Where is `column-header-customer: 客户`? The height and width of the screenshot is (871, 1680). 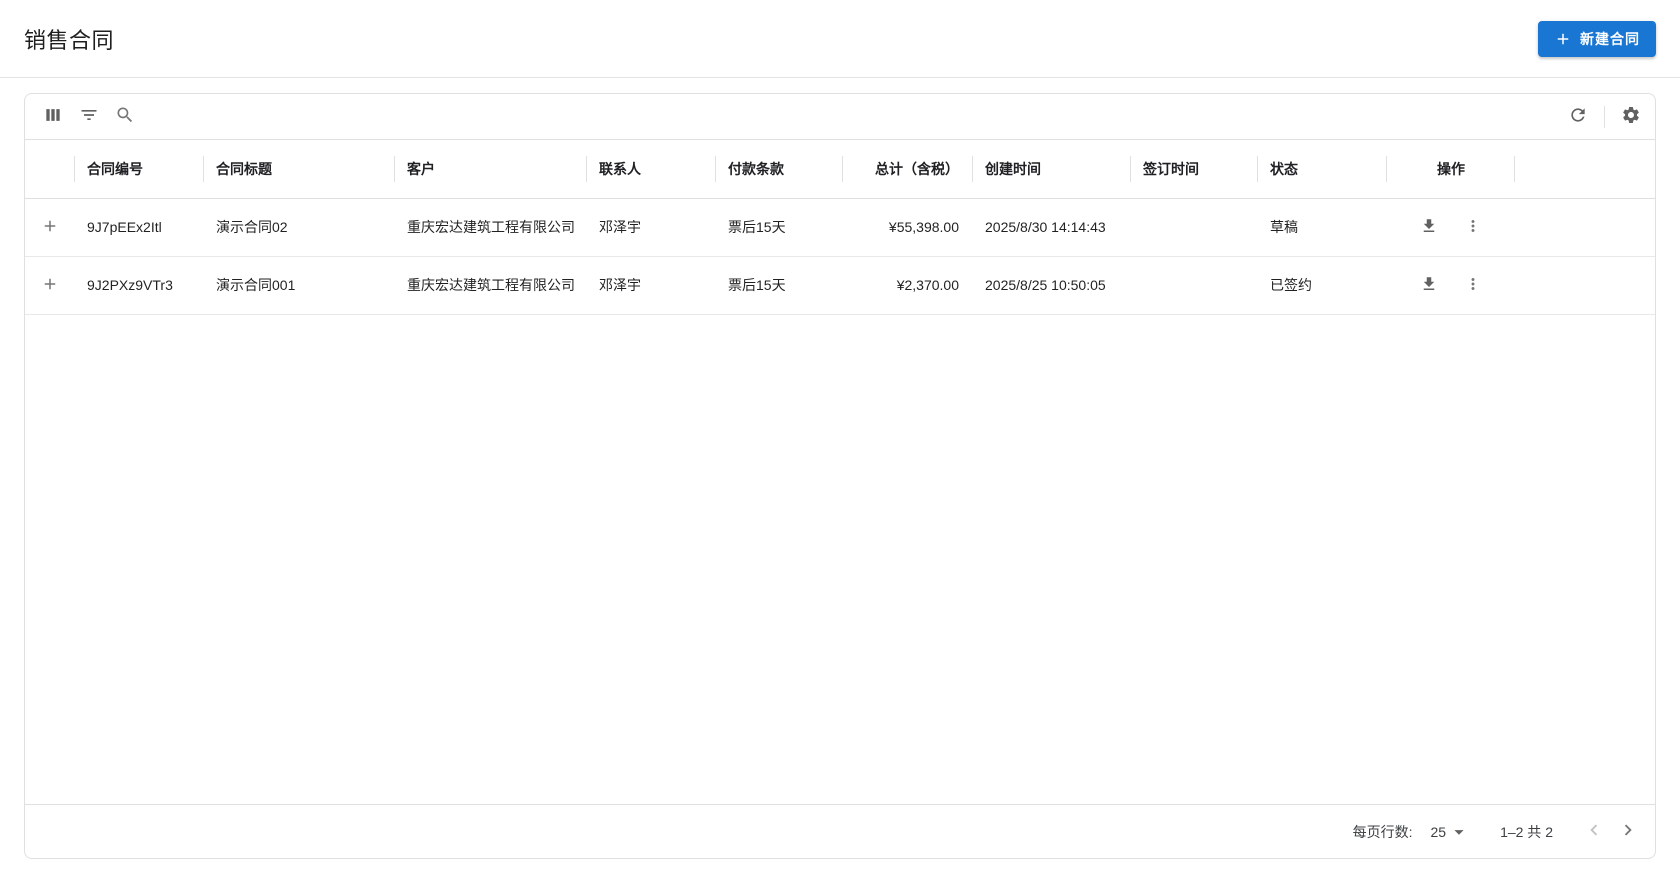 column-header-customer: 客户 is located at coordinates (491, 169).